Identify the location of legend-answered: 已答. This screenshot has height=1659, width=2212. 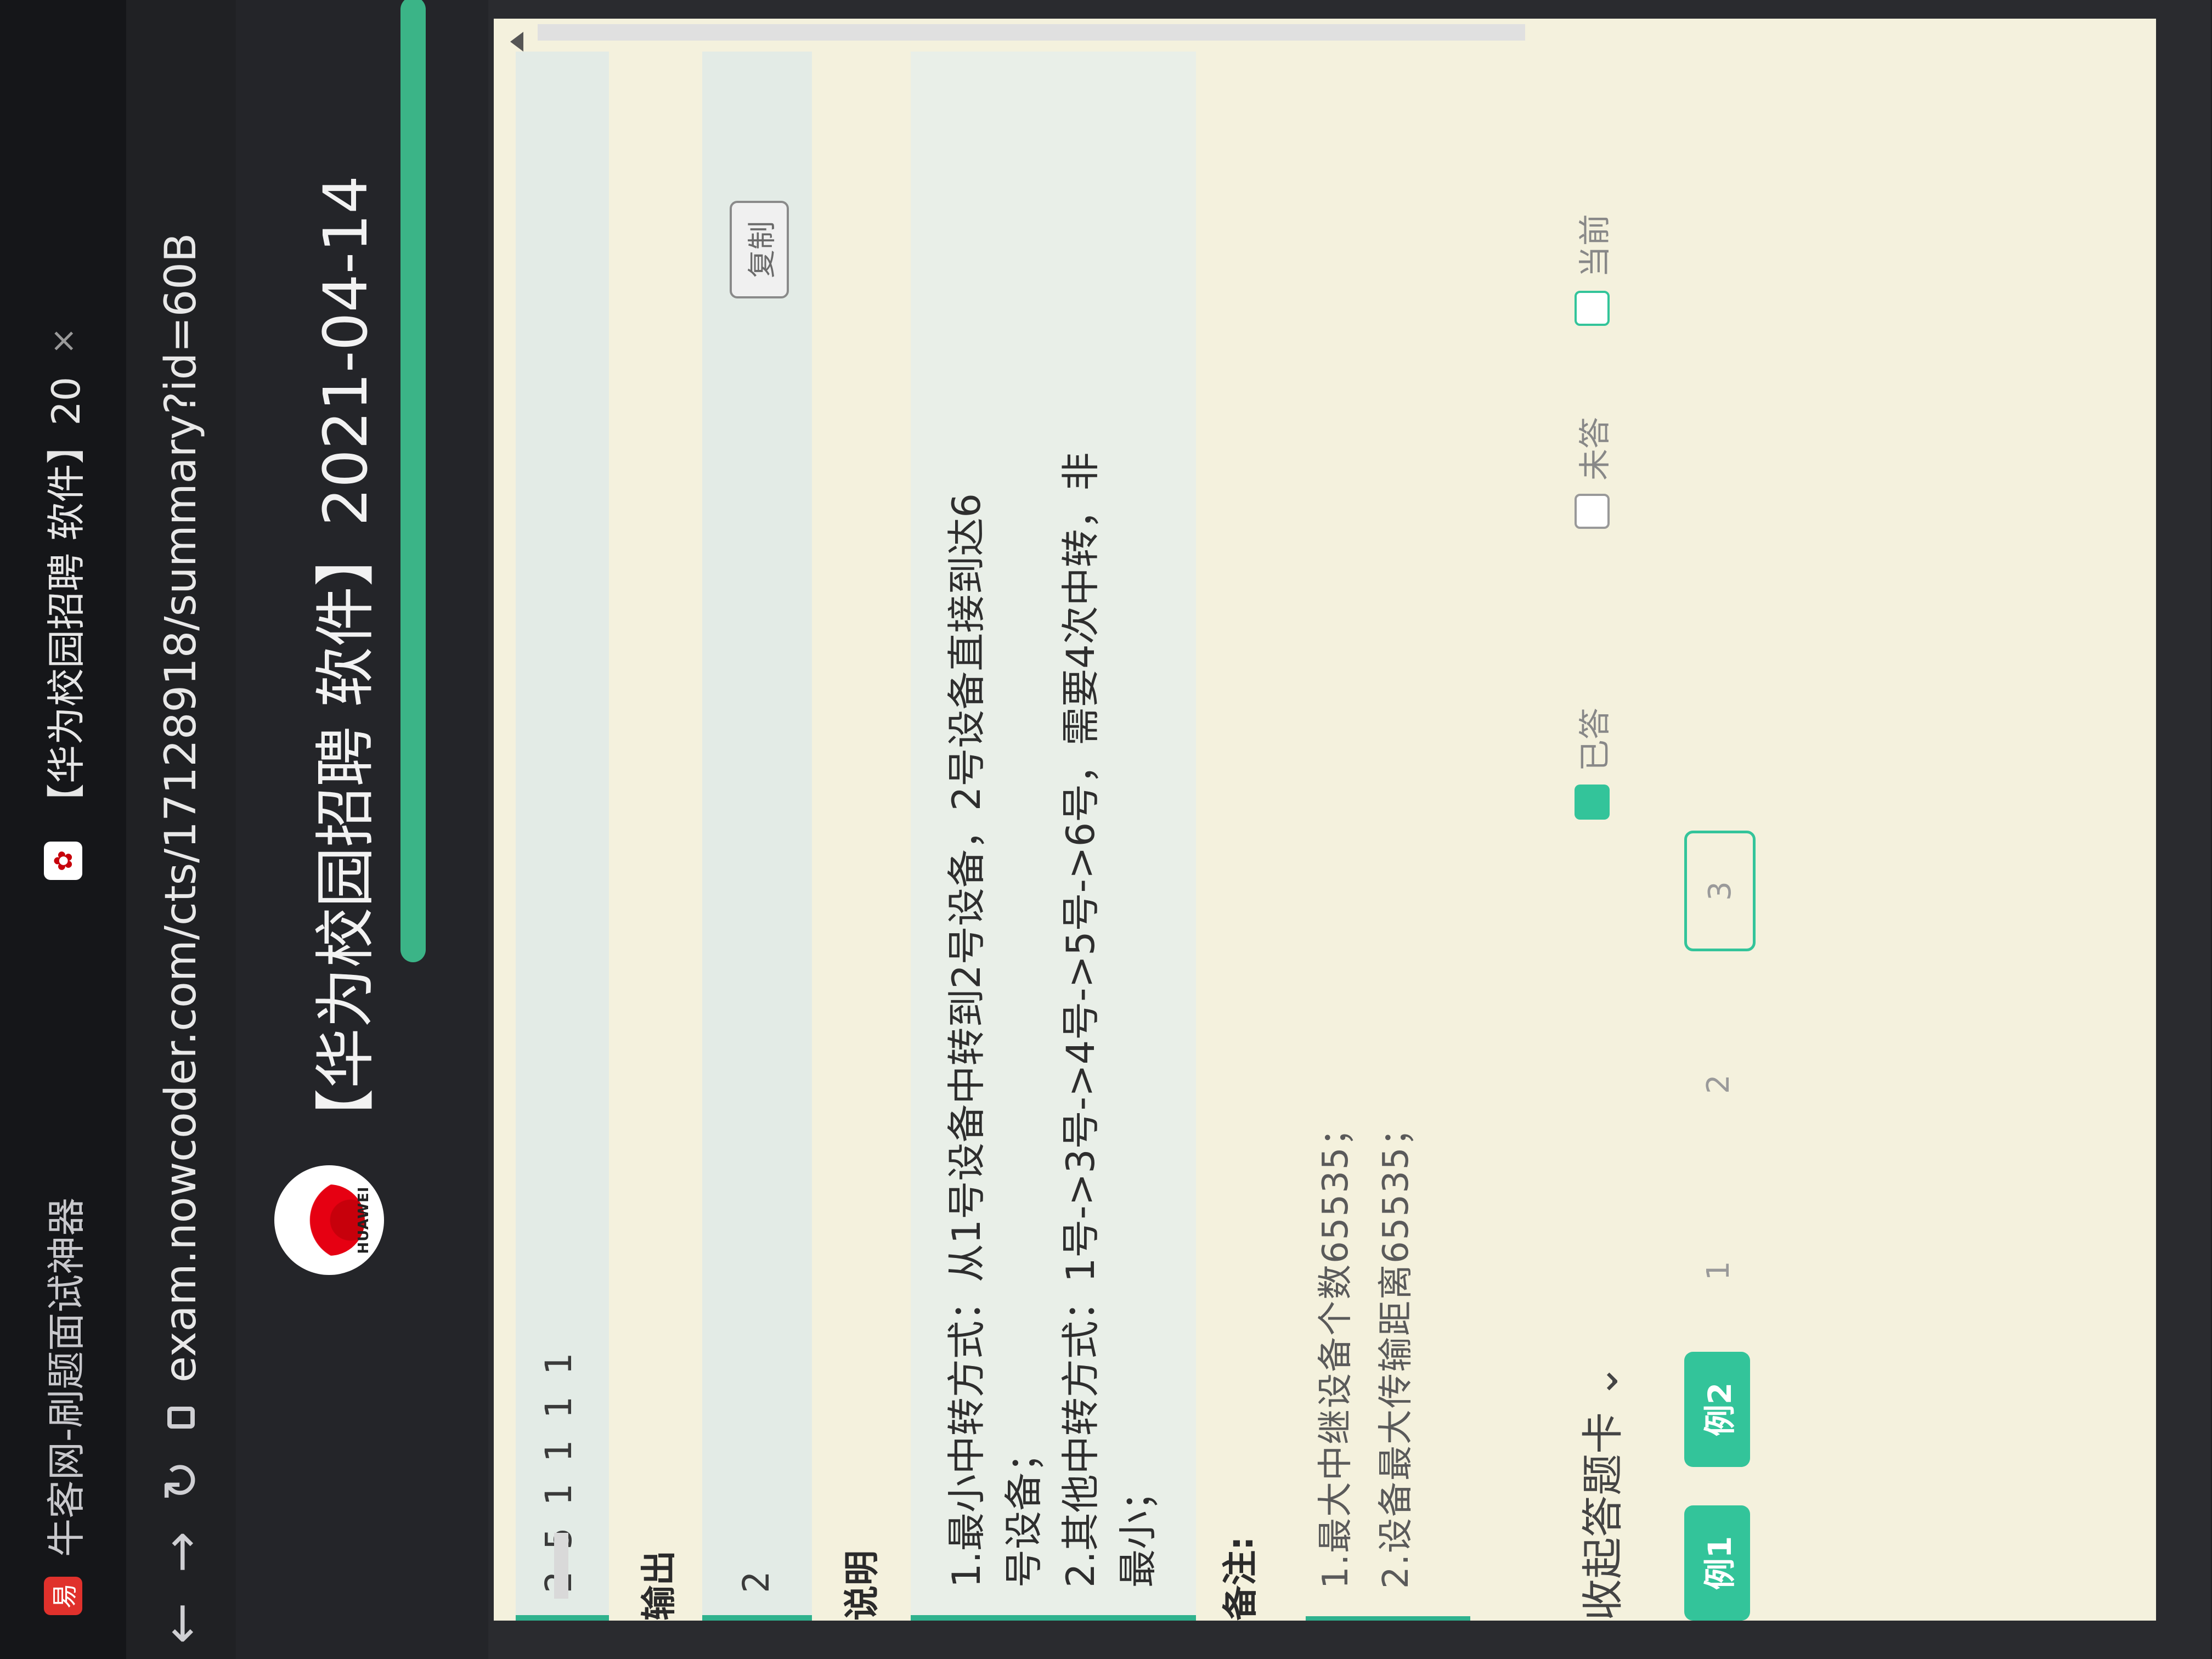
(1592, 764).